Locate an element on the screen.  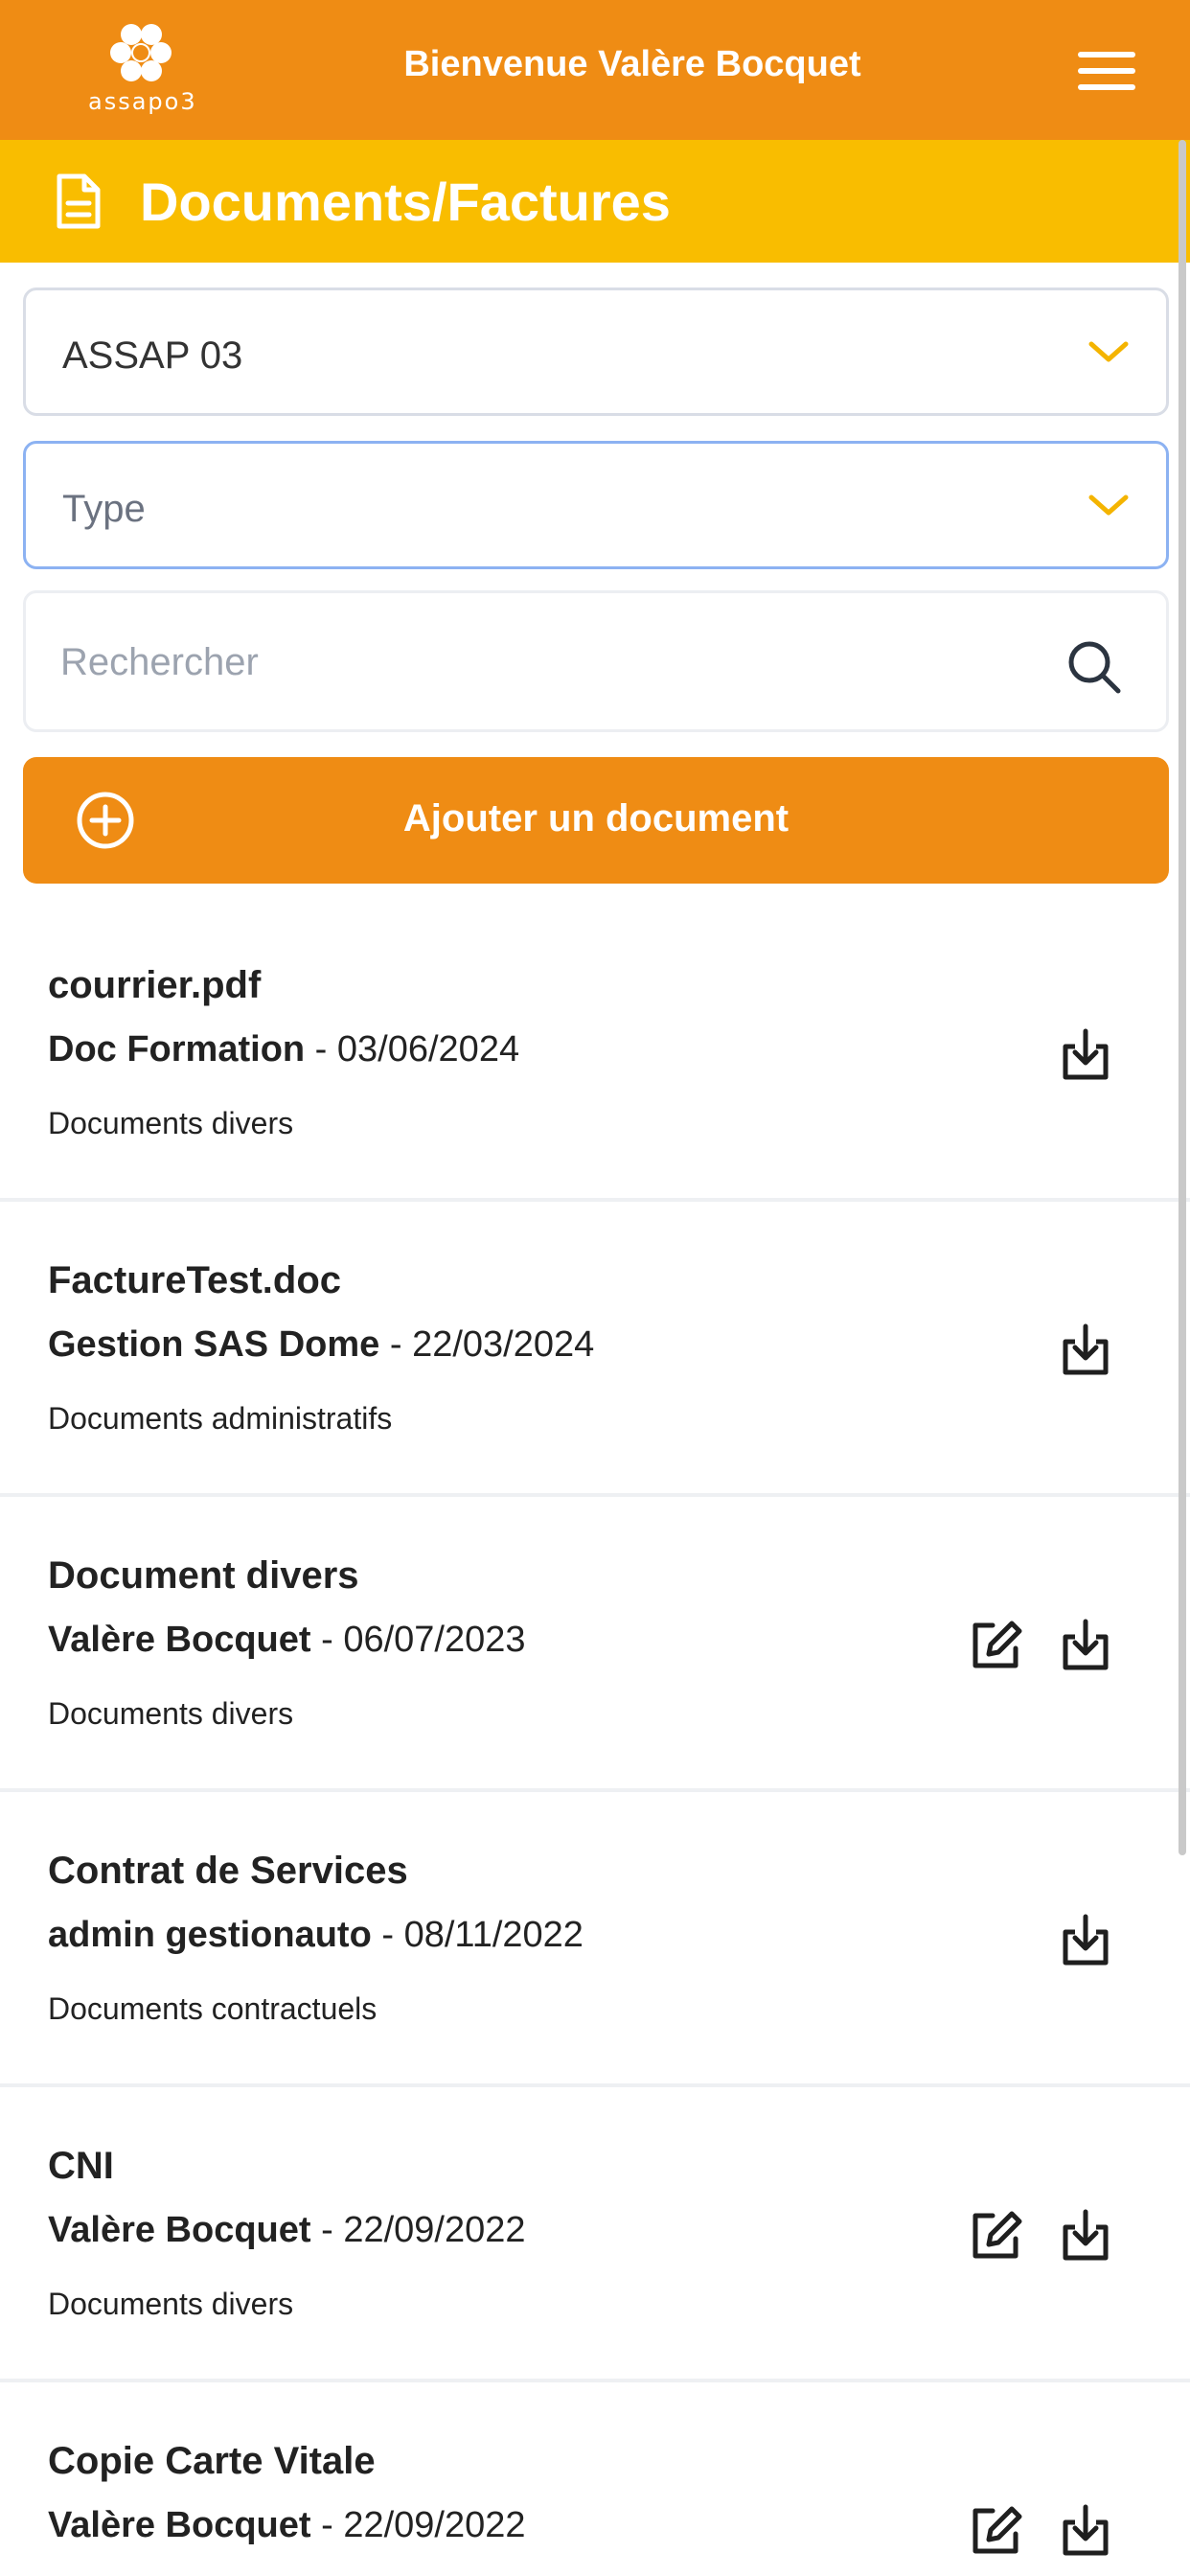
document-name: FactureTest.doc is located at coordinates (195, 1280).